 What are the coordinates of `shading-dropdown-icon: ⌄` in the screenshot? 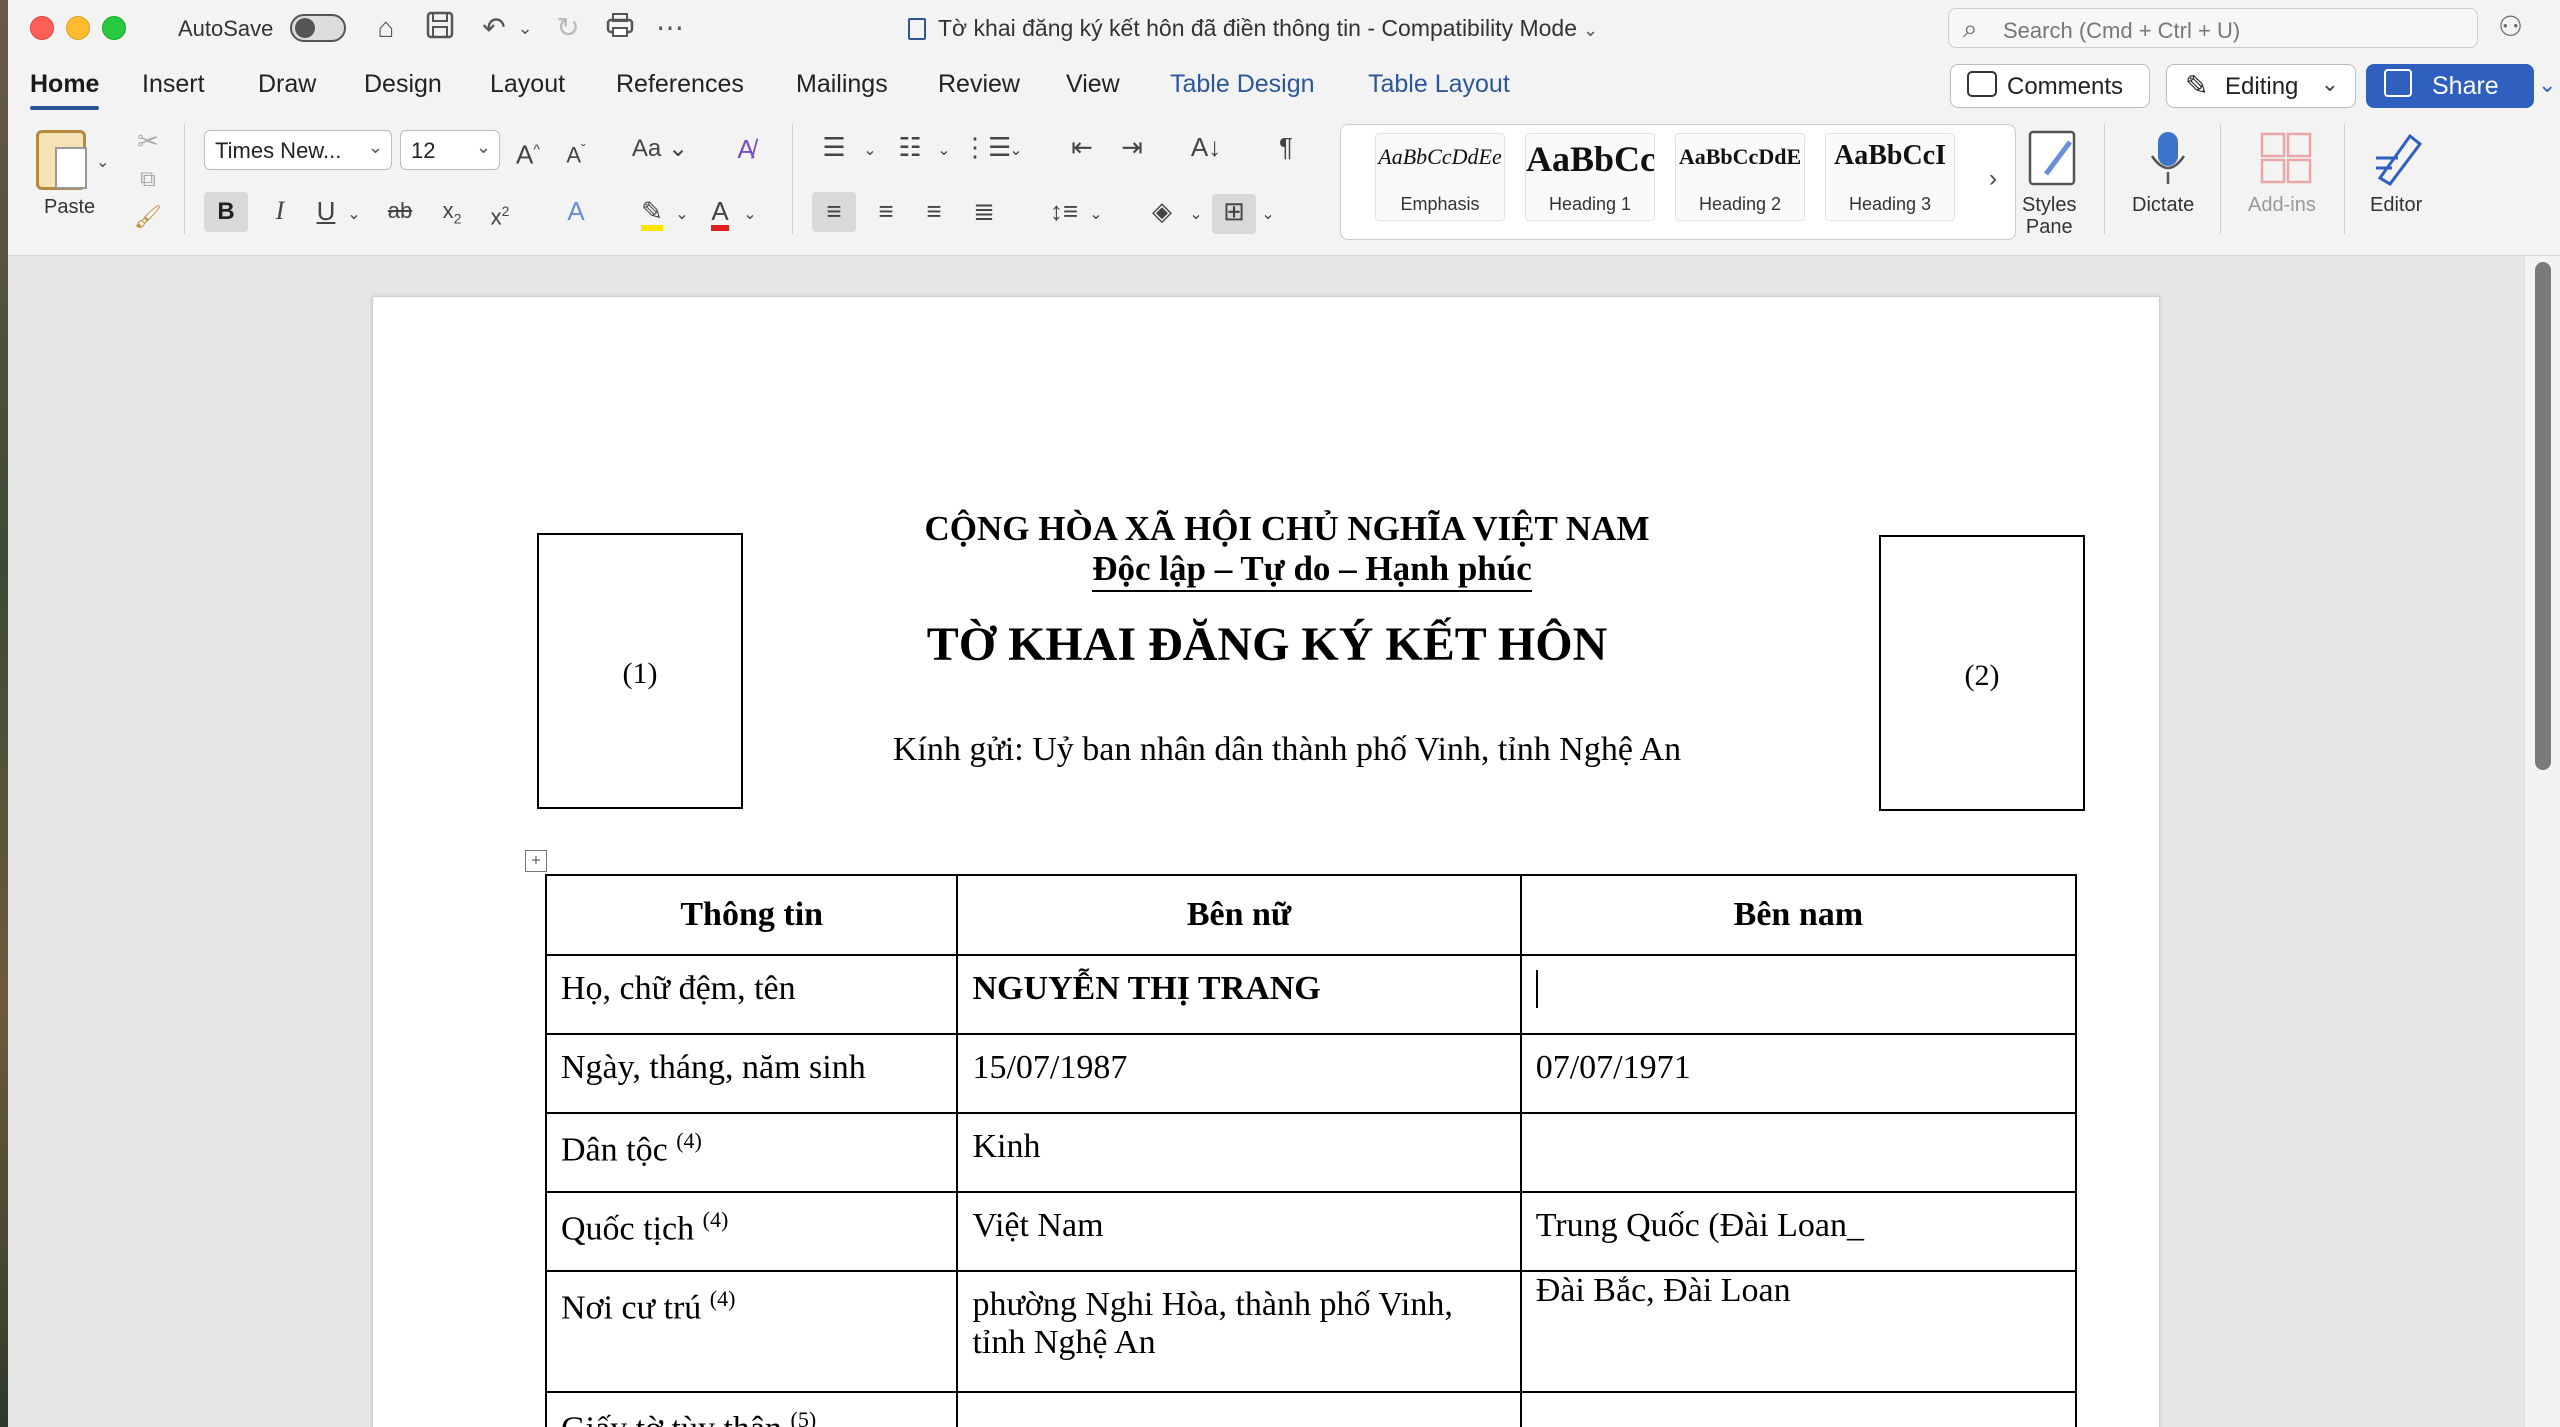 It's located at (1196, 215).